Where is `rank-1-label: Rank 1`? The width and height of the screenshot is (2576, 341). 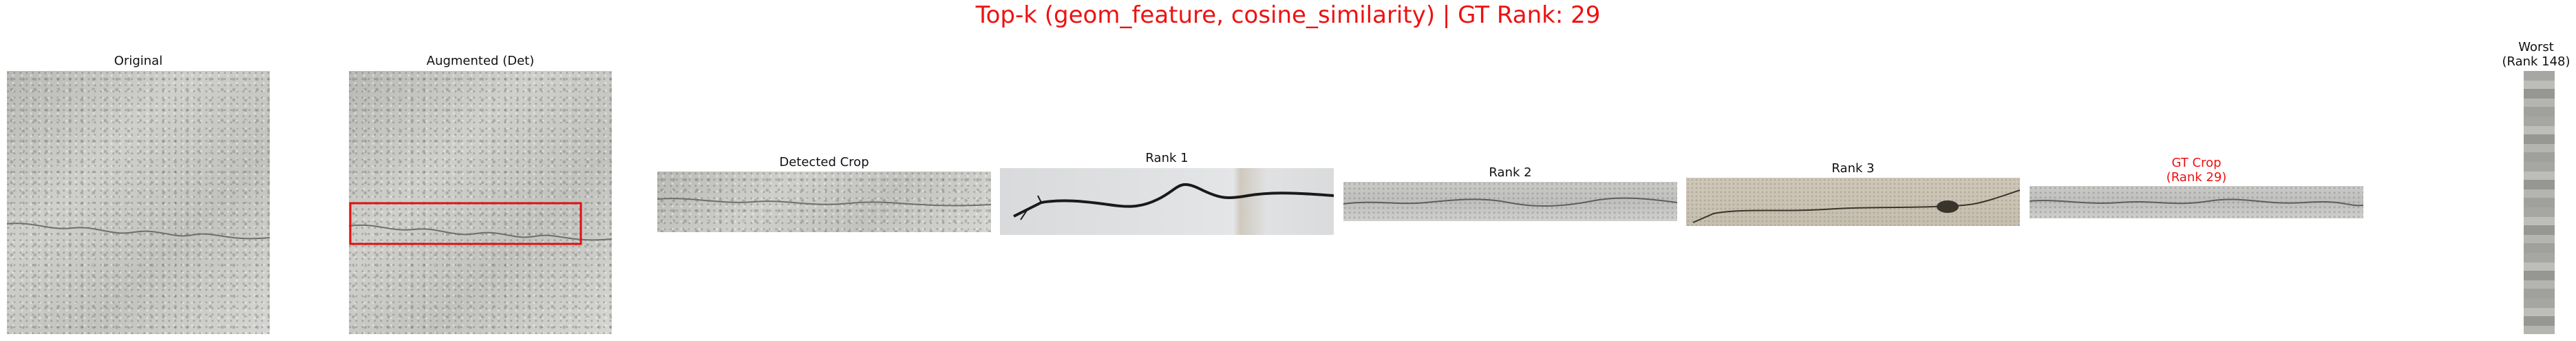 rank-1-label: Rank 1 is located at coordinates (1167, 158).